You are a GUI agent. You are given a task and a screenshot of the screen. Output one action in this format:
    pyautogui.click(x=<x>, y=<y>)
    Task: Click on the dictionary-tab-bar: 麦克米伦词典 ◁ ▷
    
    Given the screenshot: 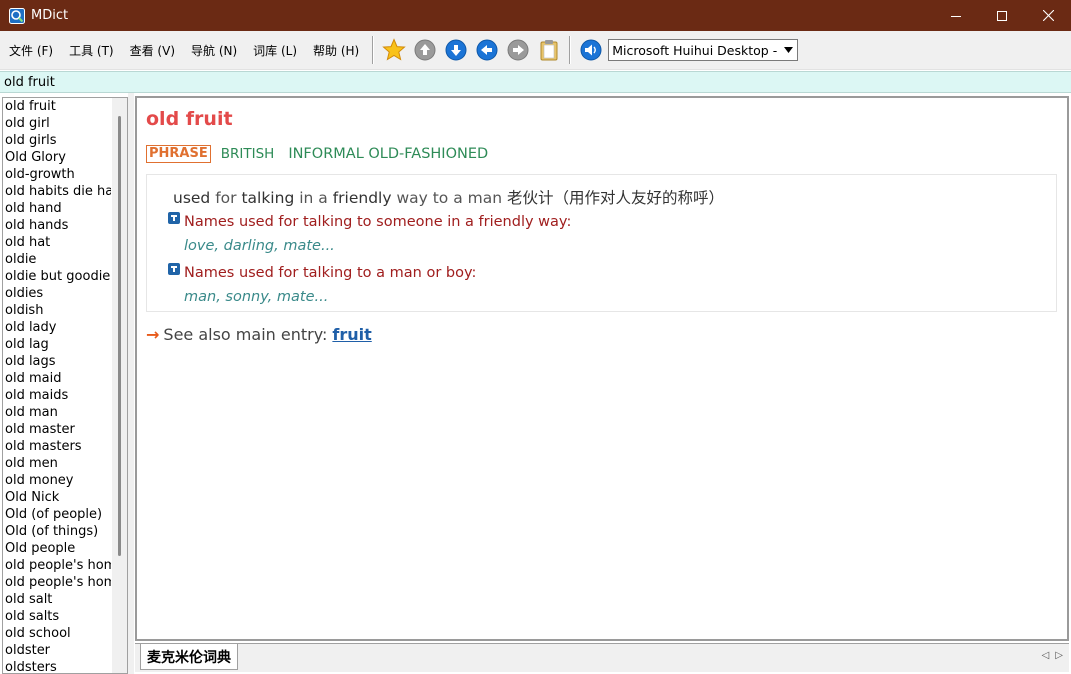 What is the action you would take?
    pyautogui.click(x=602, y=657)
    